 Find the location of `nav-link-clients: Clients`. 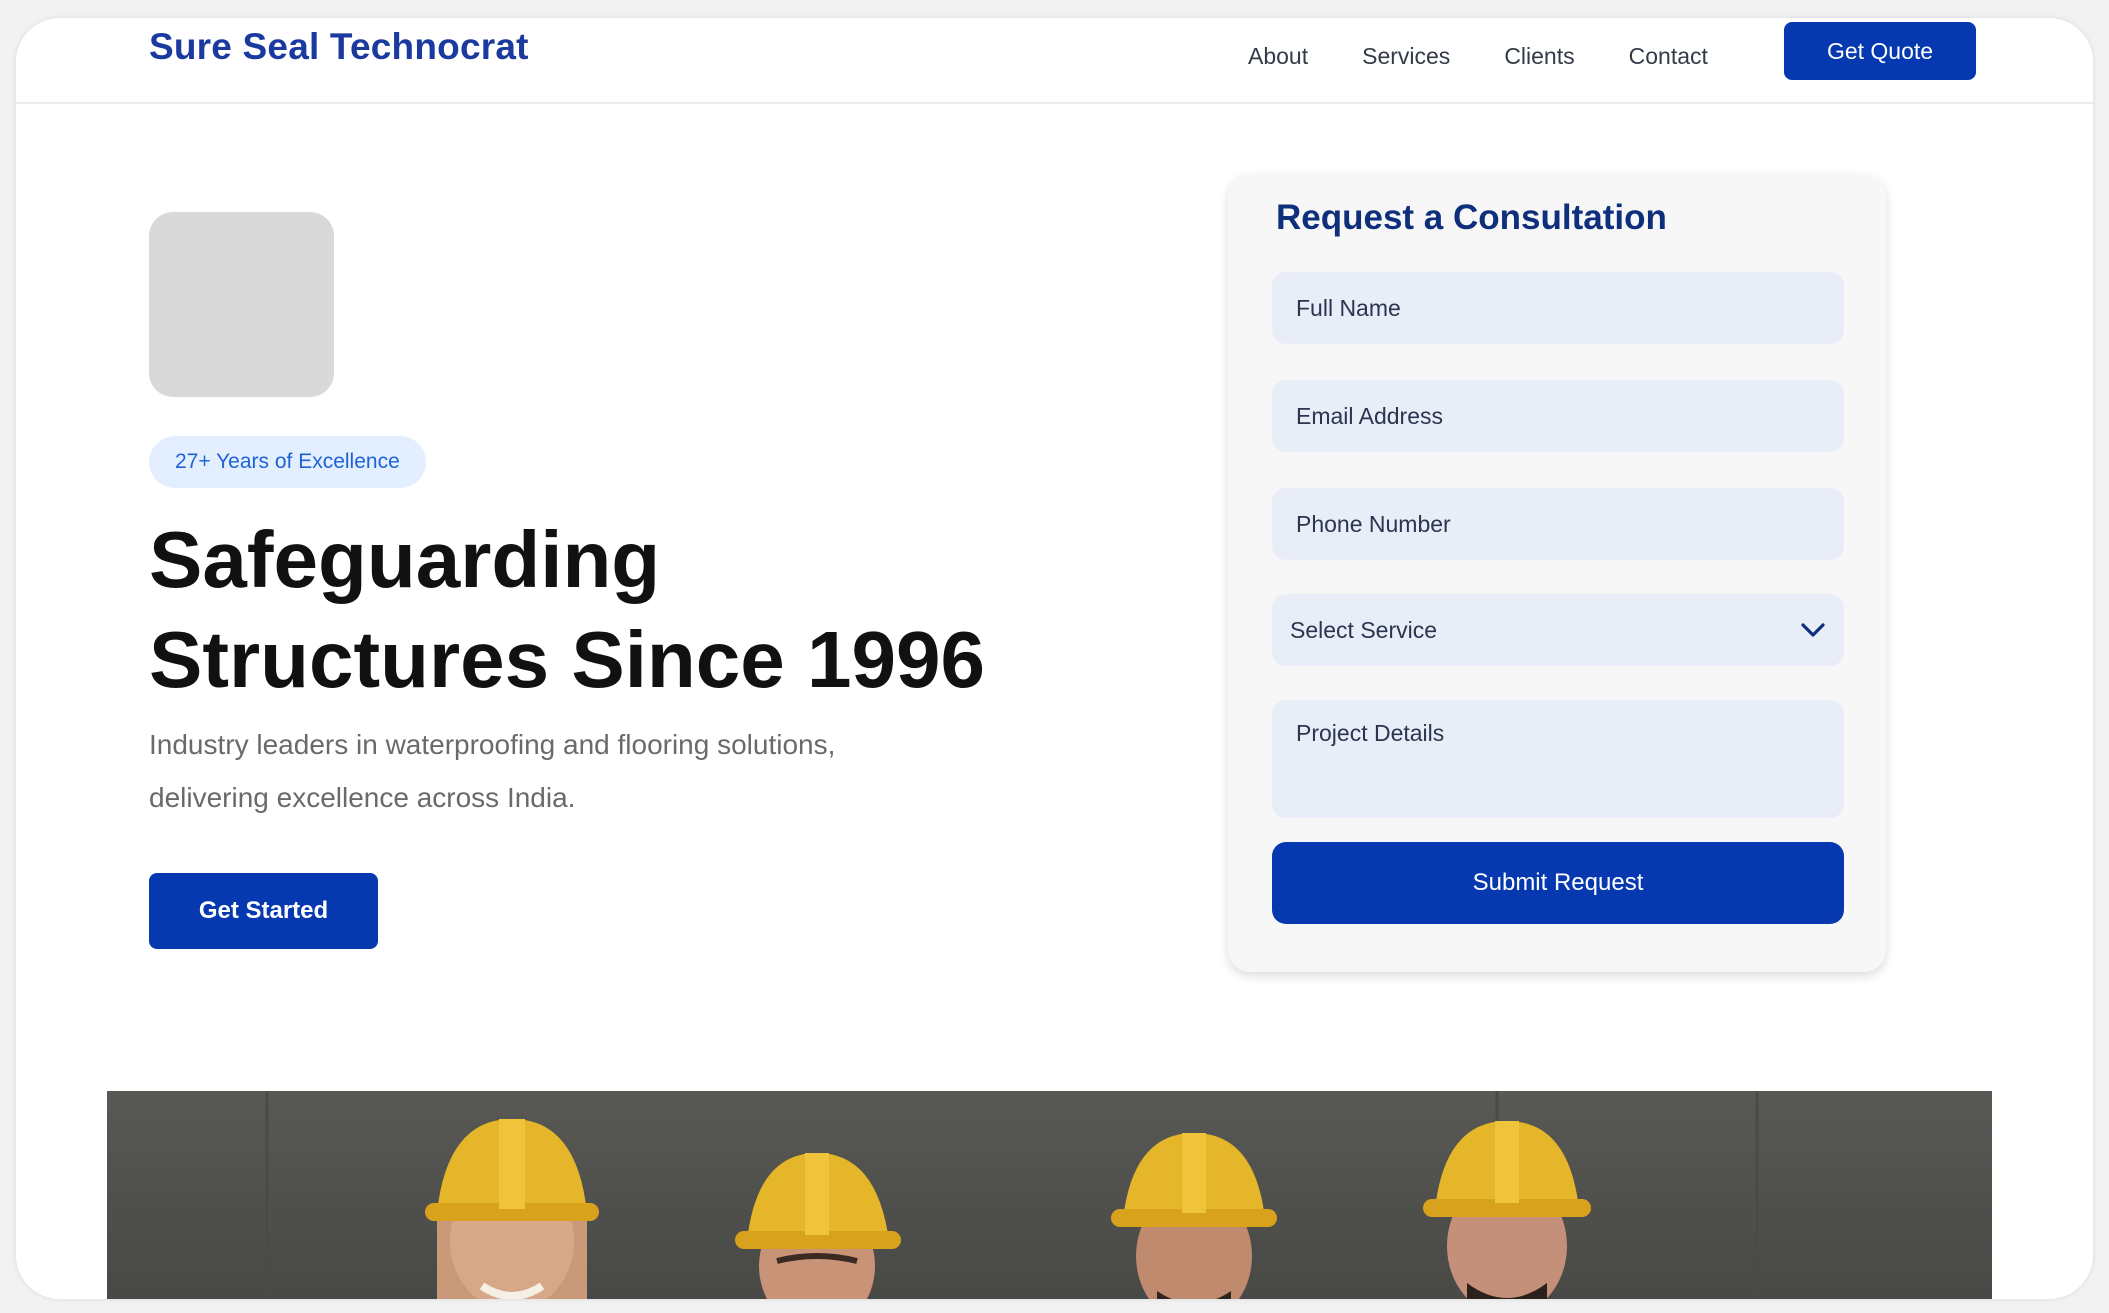

nav-link-clients: Clients is located at coordinates (1539, 56).